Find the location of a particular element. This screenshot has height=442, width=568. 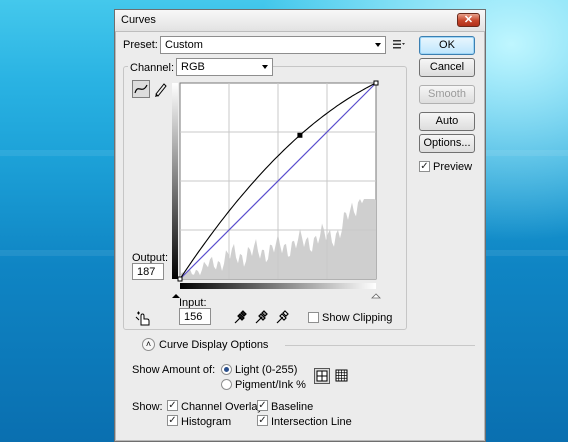

simple-grid-button is located at coordinates (322, 376).